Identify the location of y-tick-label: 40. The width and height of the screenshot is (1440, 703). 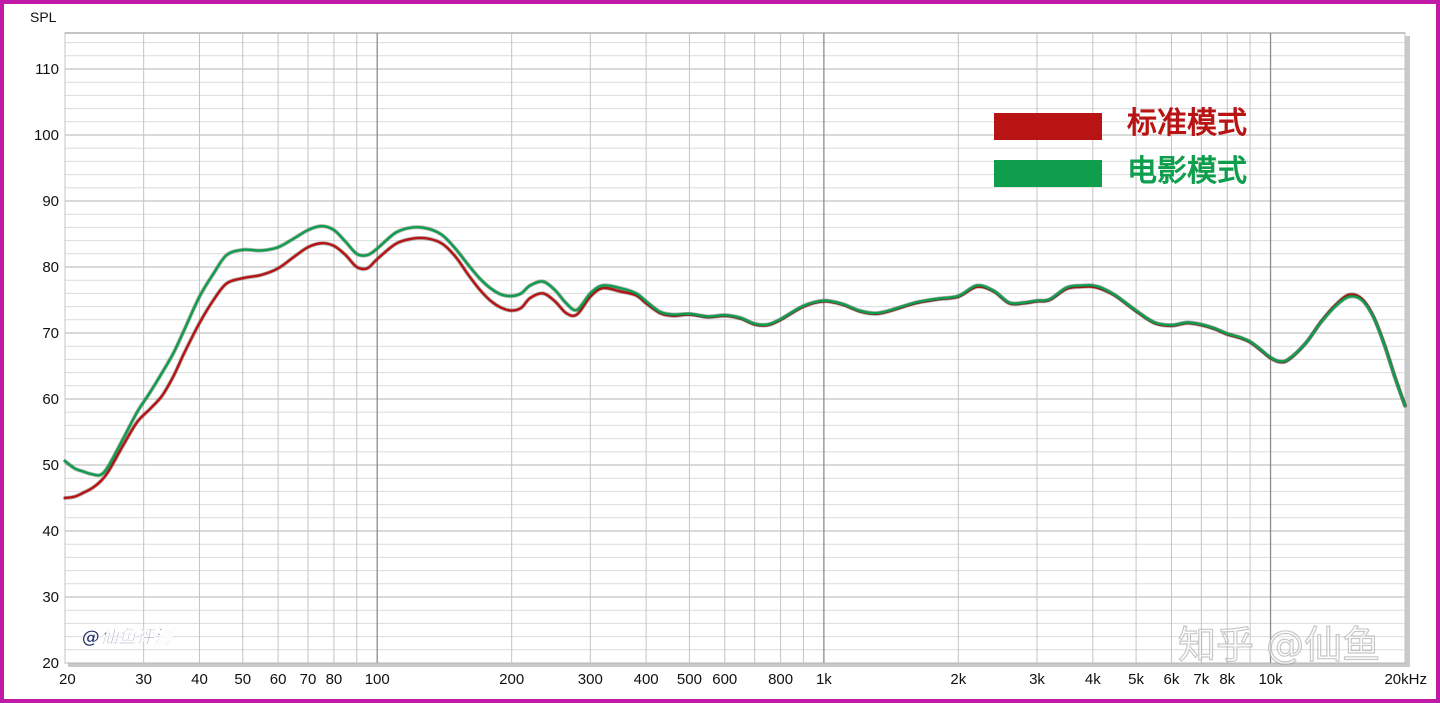
(50, 531).